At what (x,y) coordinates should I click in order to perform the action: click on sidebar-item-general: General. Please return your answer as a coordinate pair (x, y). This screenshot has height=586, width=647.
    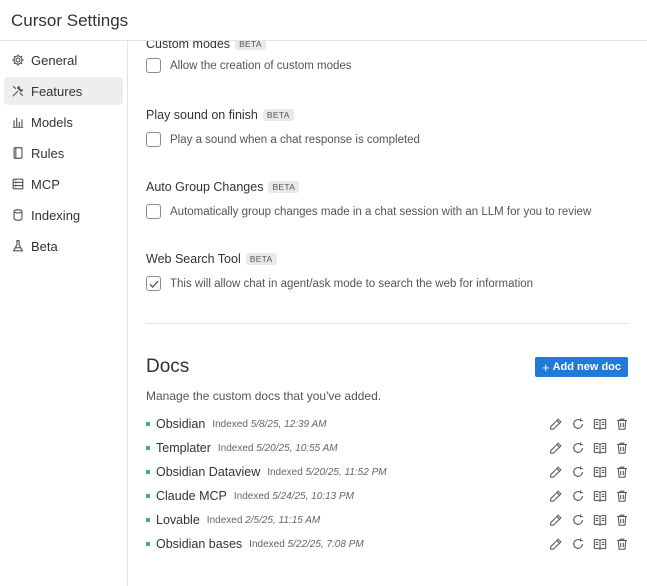
    Looking at the image, I should click on (63, 60).